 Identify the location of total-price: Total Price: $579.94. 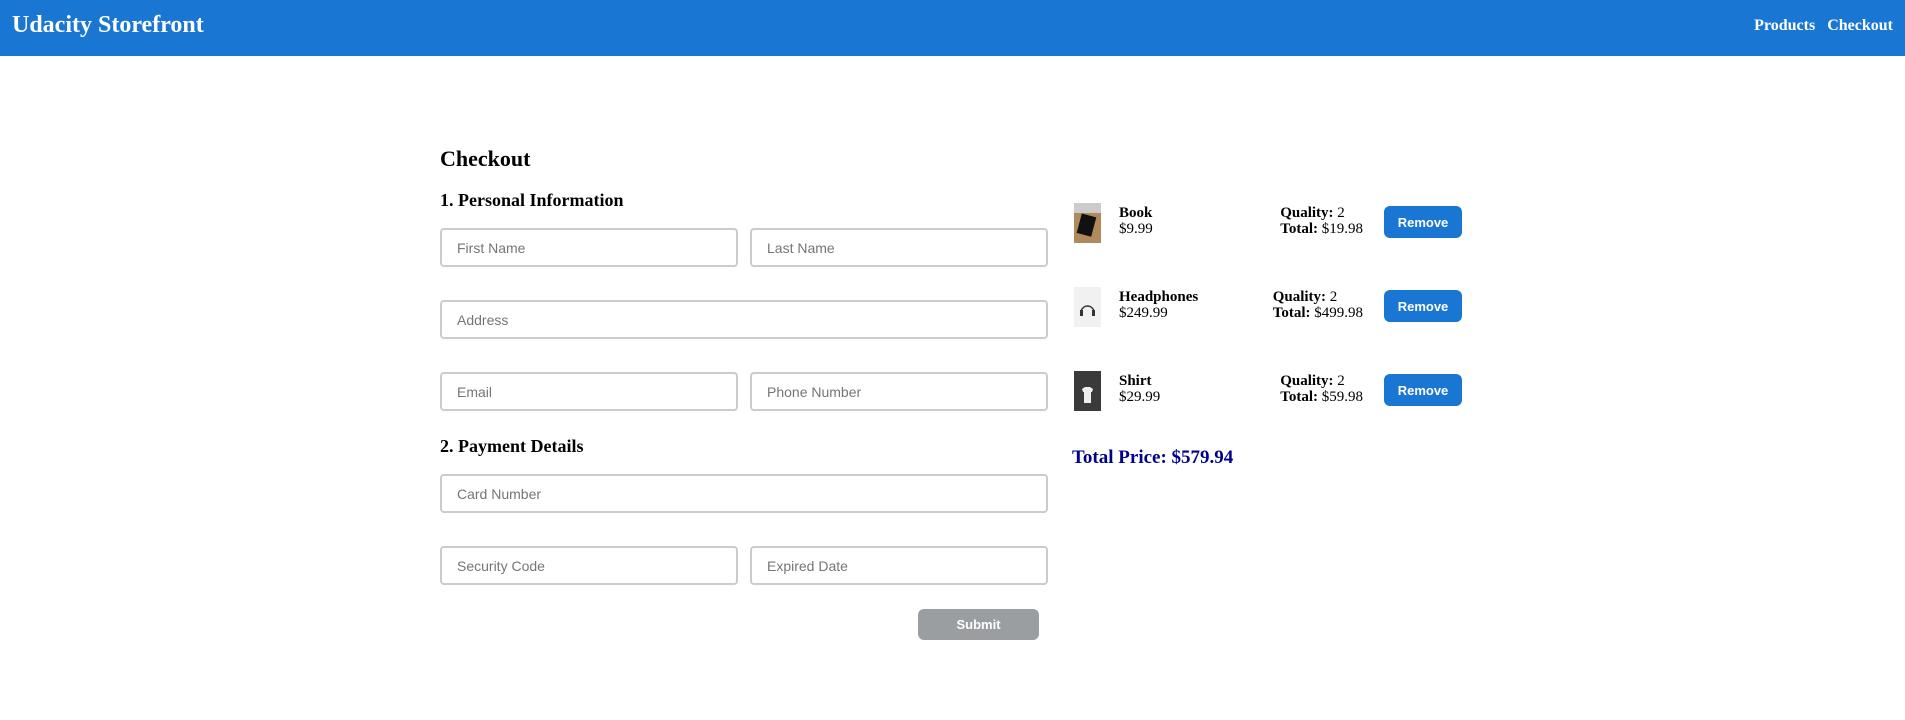
(1153, 457).